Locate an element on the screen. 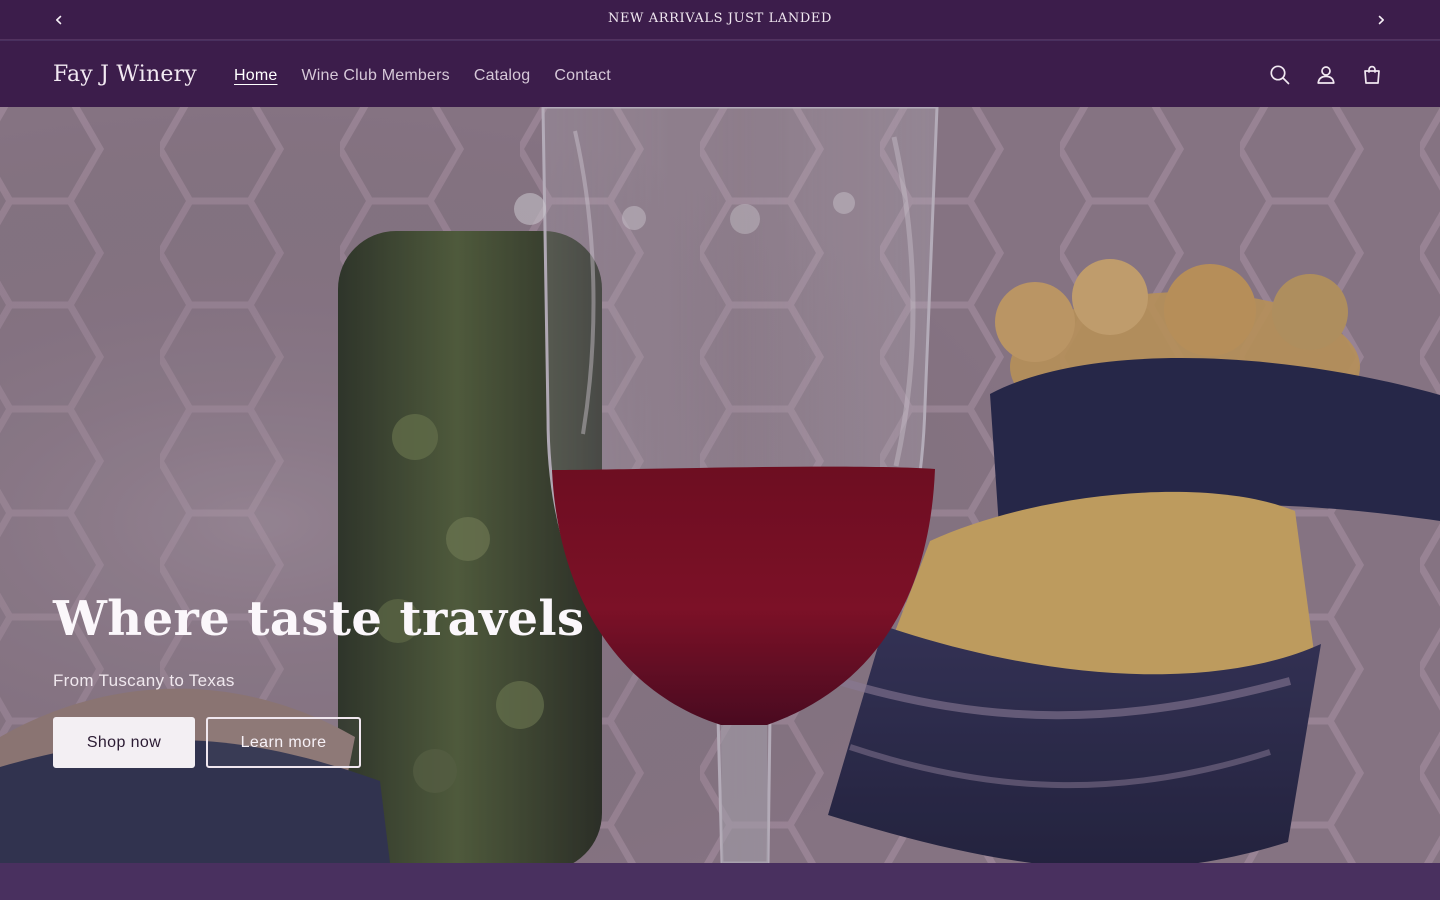 This screenshot has width=1440, height=900. account-icon is located at coordinates (1326, 75).